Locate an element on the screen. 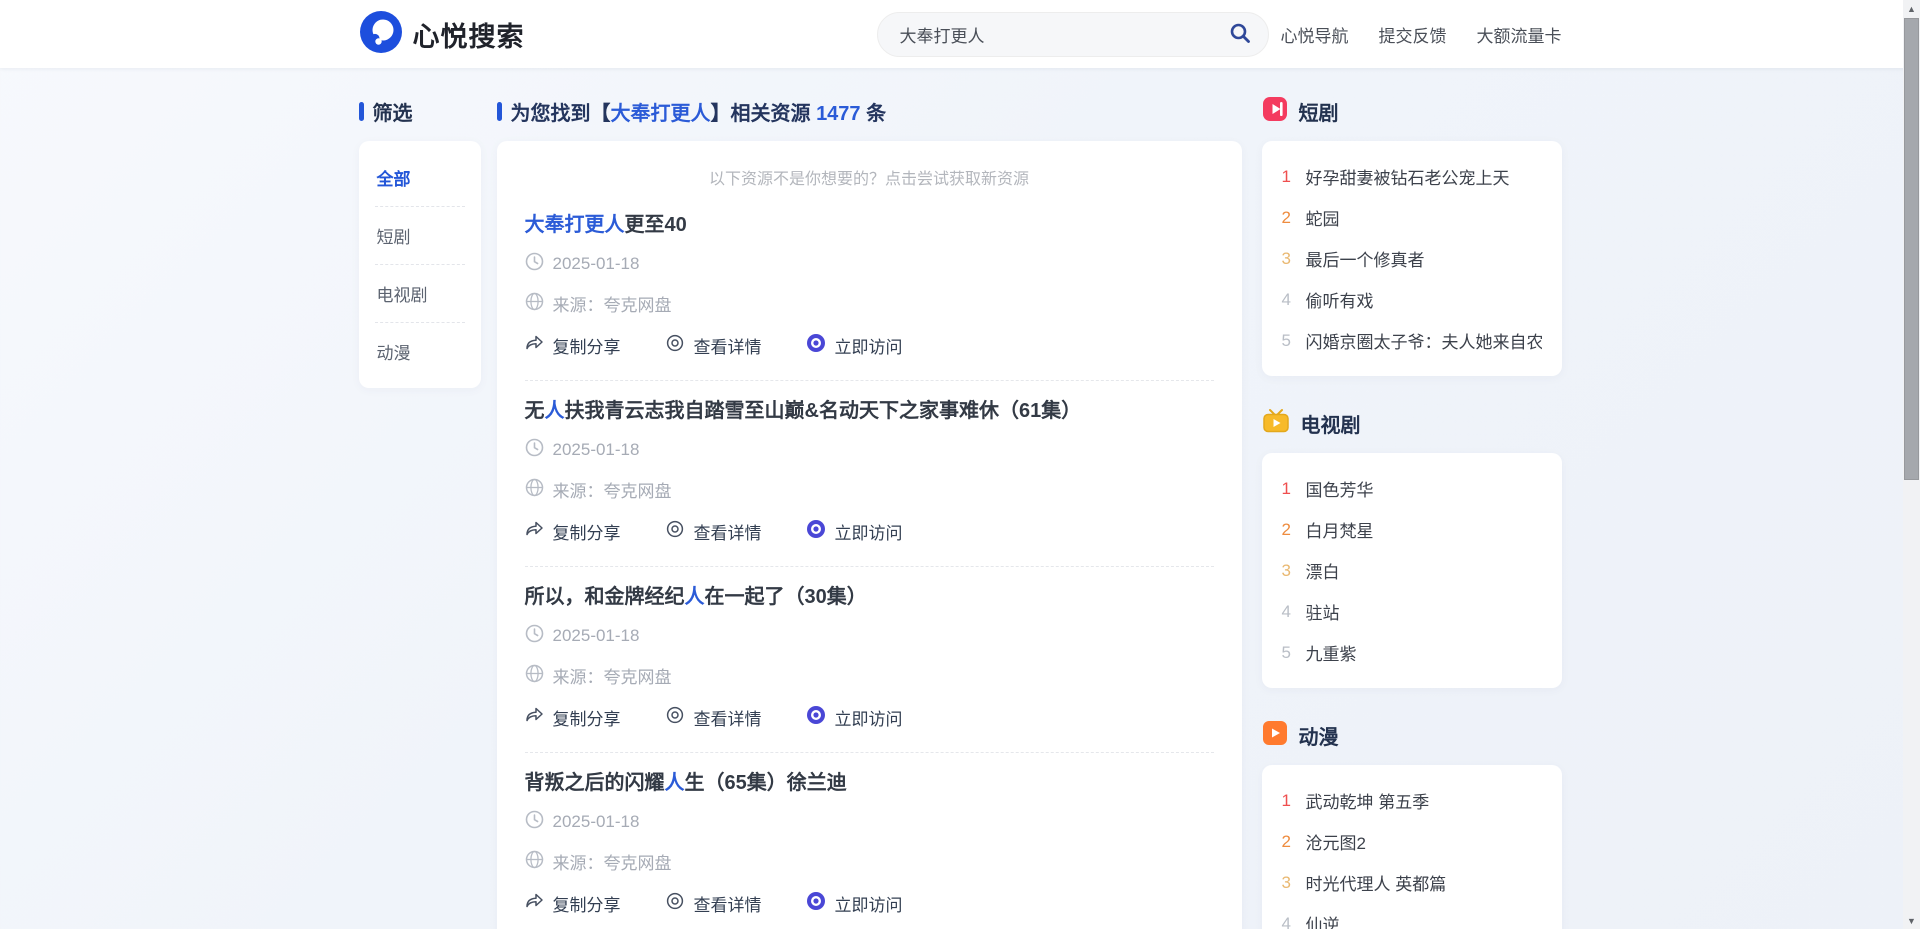  rank-item: 1 国色芳华 is located at coordinates (1412, 488).